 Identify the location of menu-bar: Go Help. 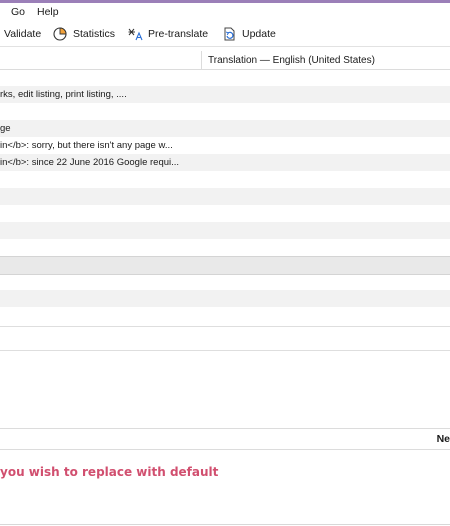
(225, 11).